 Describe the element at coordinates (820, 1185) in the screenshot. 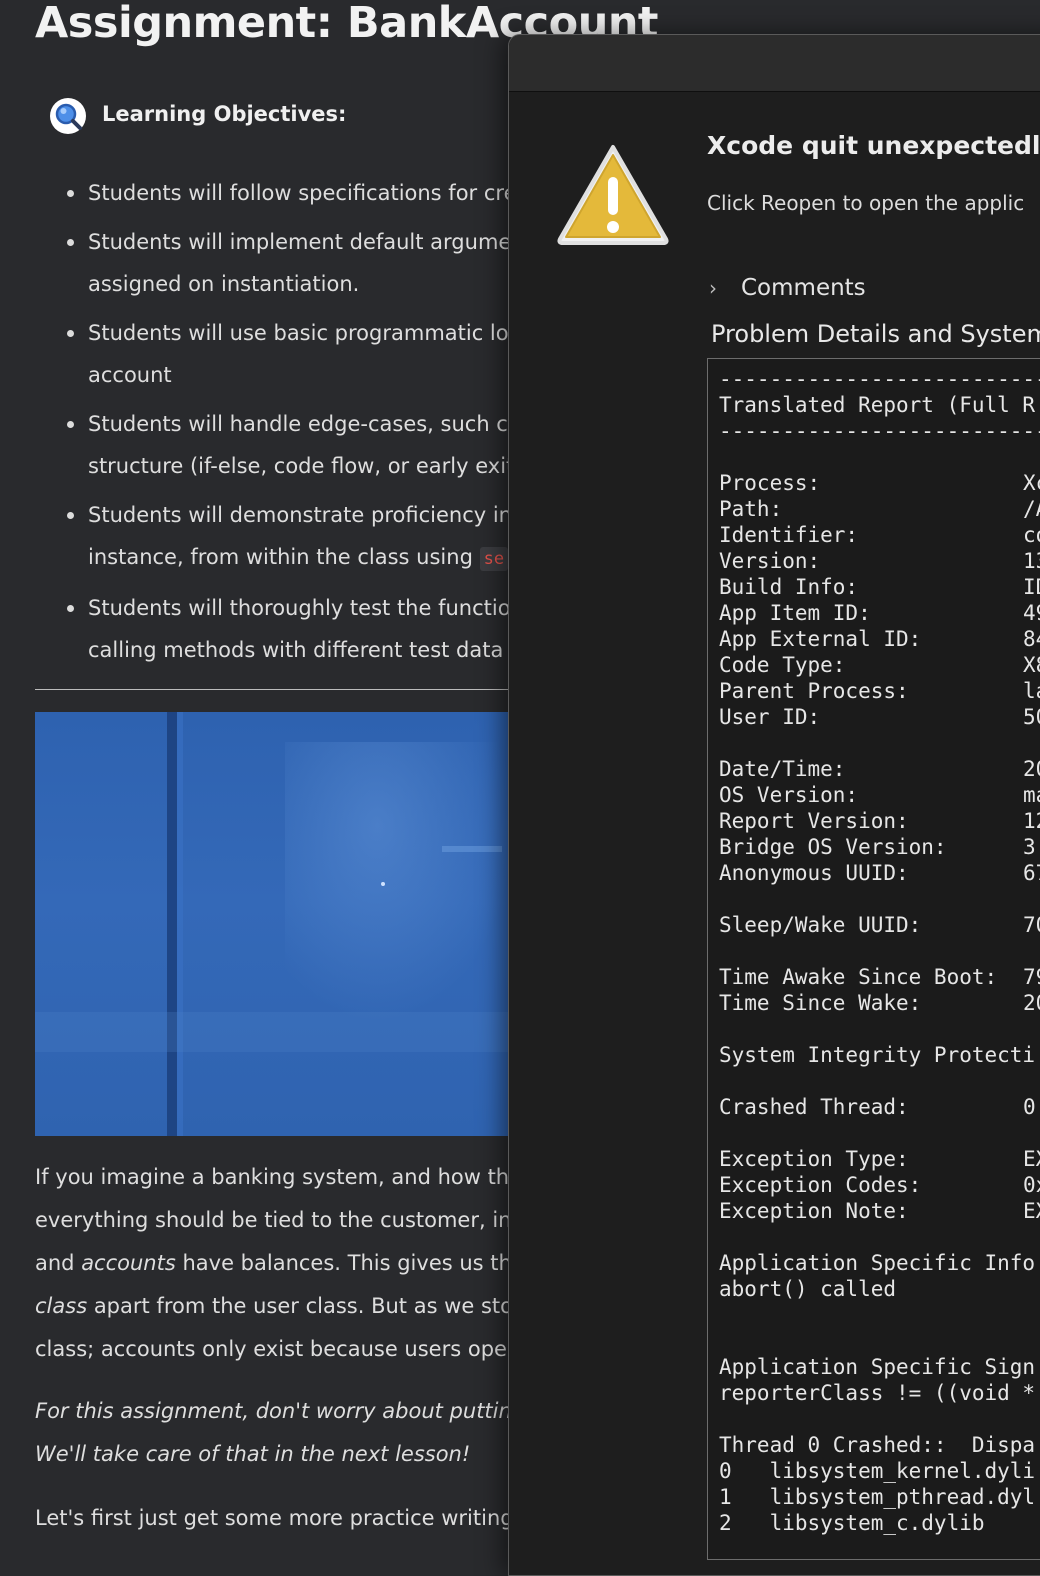

I see `report-key: Exception Codes:` at that location.